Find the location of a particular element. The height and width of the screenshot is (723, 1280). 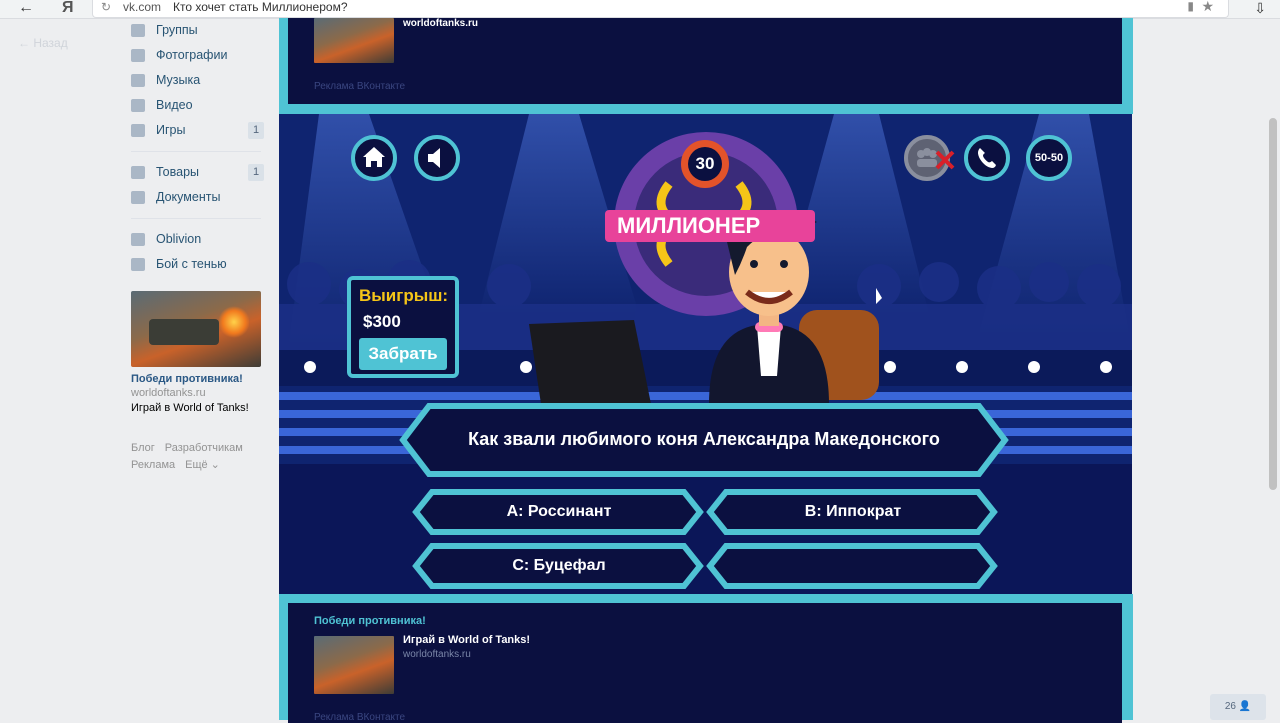

sidebar-item-label: Товары is located at coordinates (177, 172).